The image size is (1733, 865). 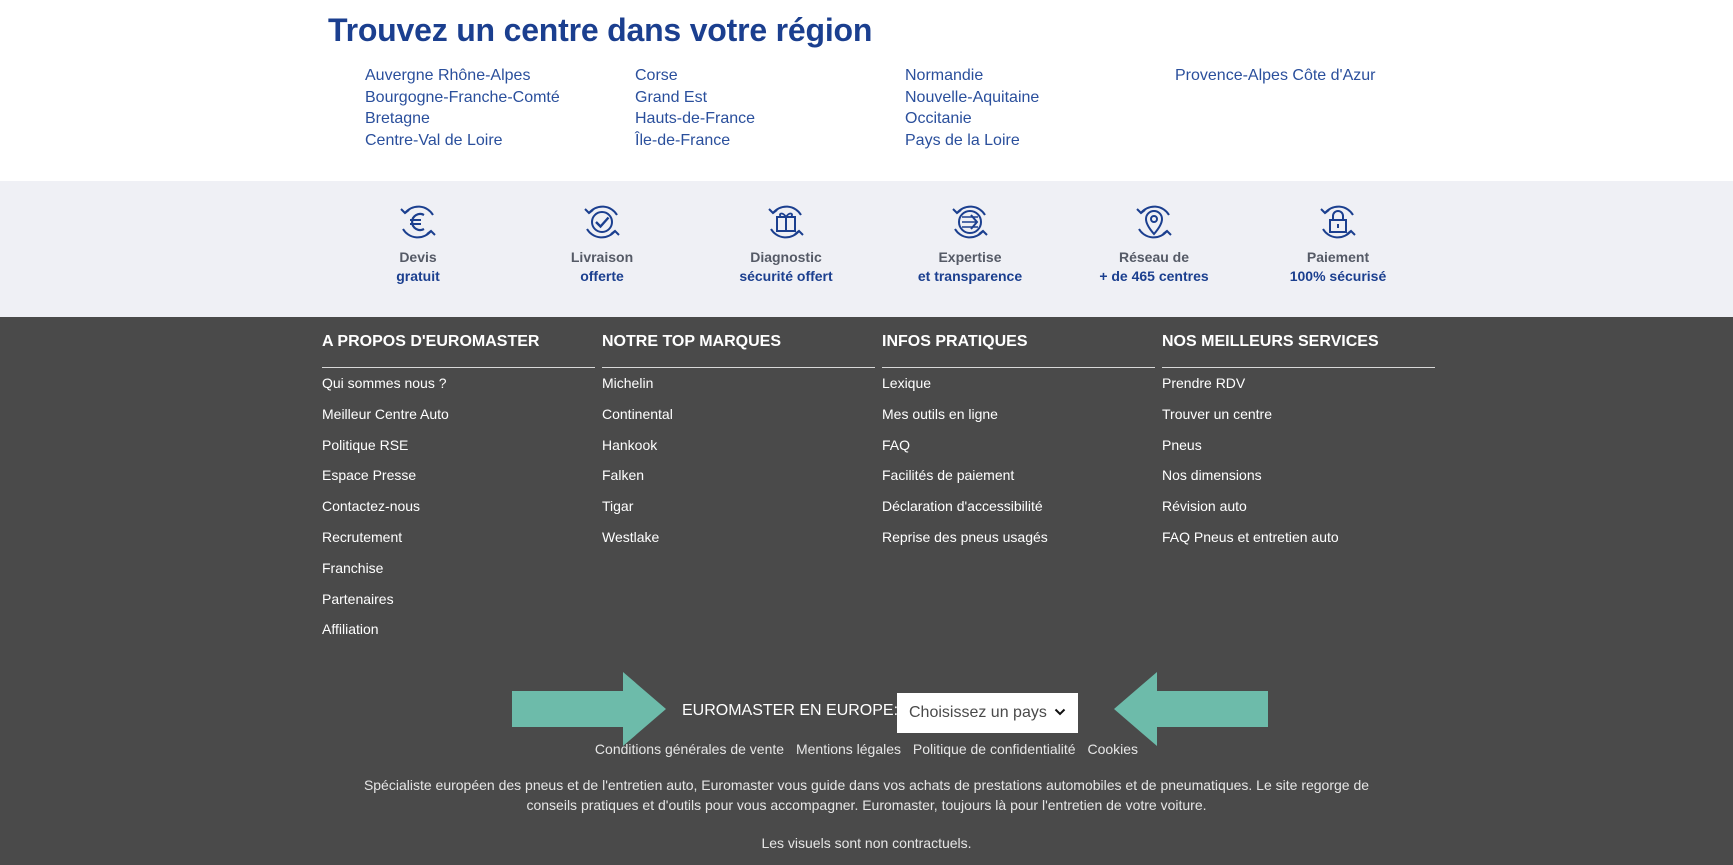 I want to click on region-link: Occitanie, so click(x=972, y=119).